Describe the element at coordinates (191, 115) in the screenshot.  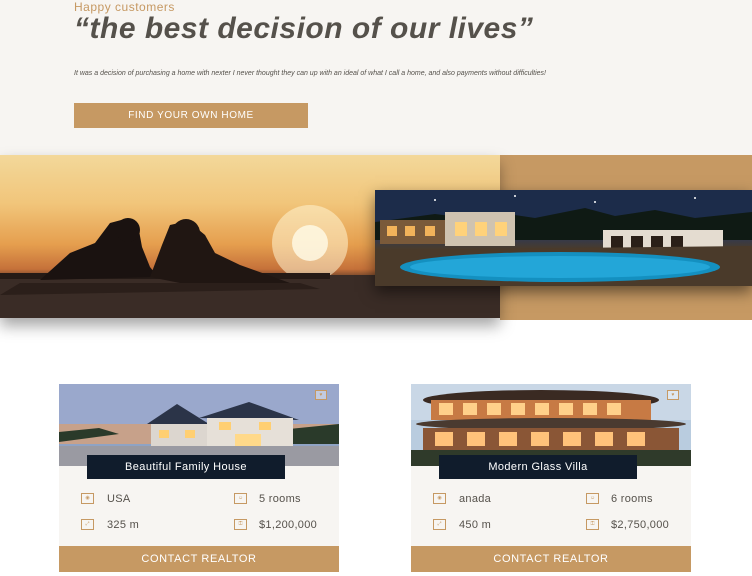
I see `find-home-button: FIND YOUR OWN HOME` at that location.